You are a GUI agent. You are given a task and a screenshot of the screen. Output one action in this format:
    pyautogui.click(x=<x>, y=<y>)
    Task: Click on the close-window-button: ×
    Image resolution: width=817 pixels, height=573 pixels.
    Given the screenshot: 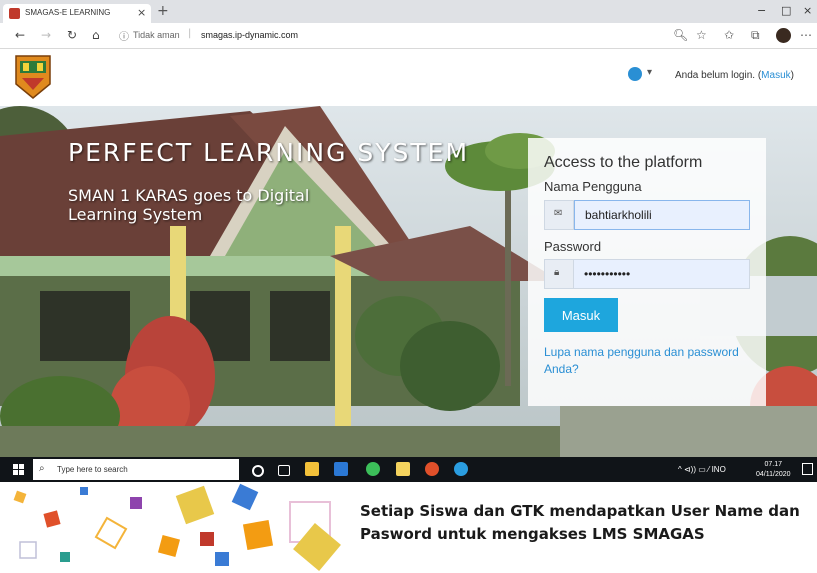 What is the action you would take?
    pyautogui.click(x=807, y=10)
    